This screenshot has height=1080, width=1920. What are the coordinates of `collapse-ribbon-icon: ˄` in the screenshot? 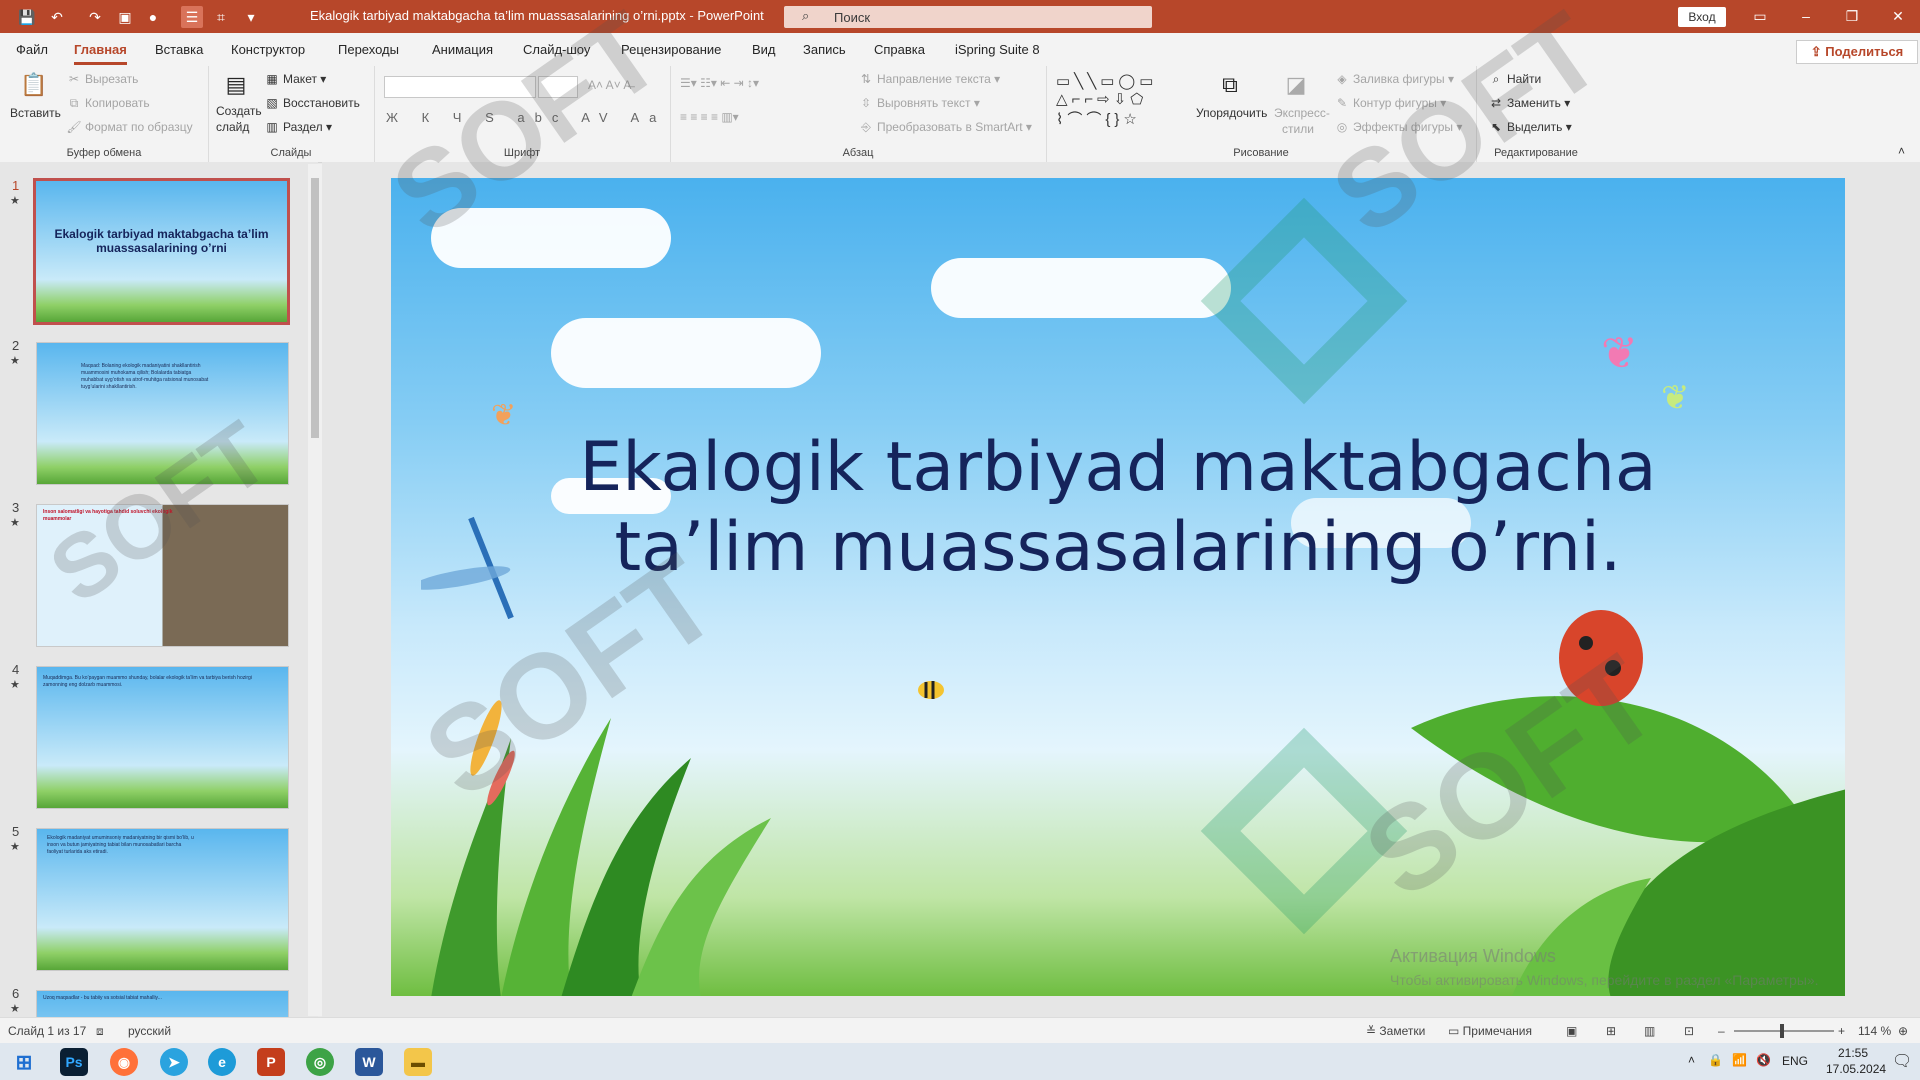 It's located at (1901, 151).